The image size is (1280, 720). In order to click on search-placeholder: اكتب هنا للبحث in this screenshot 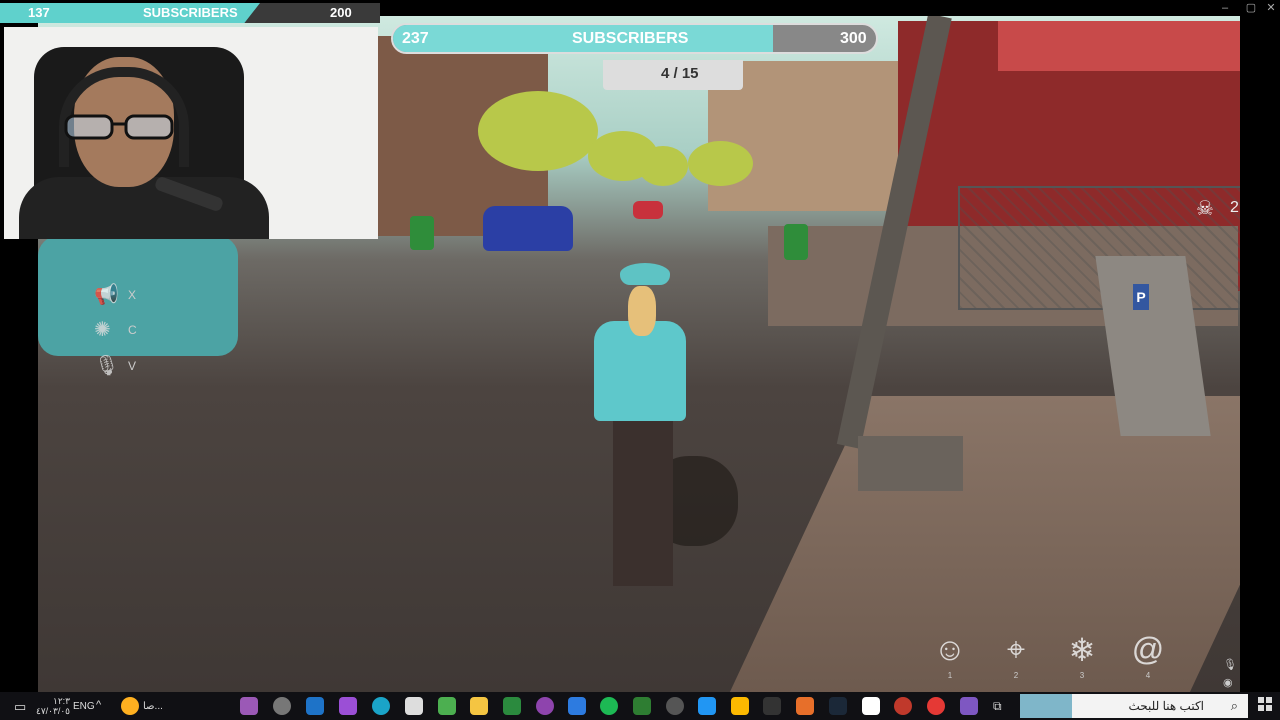, I will do `click(1166, 706)`.